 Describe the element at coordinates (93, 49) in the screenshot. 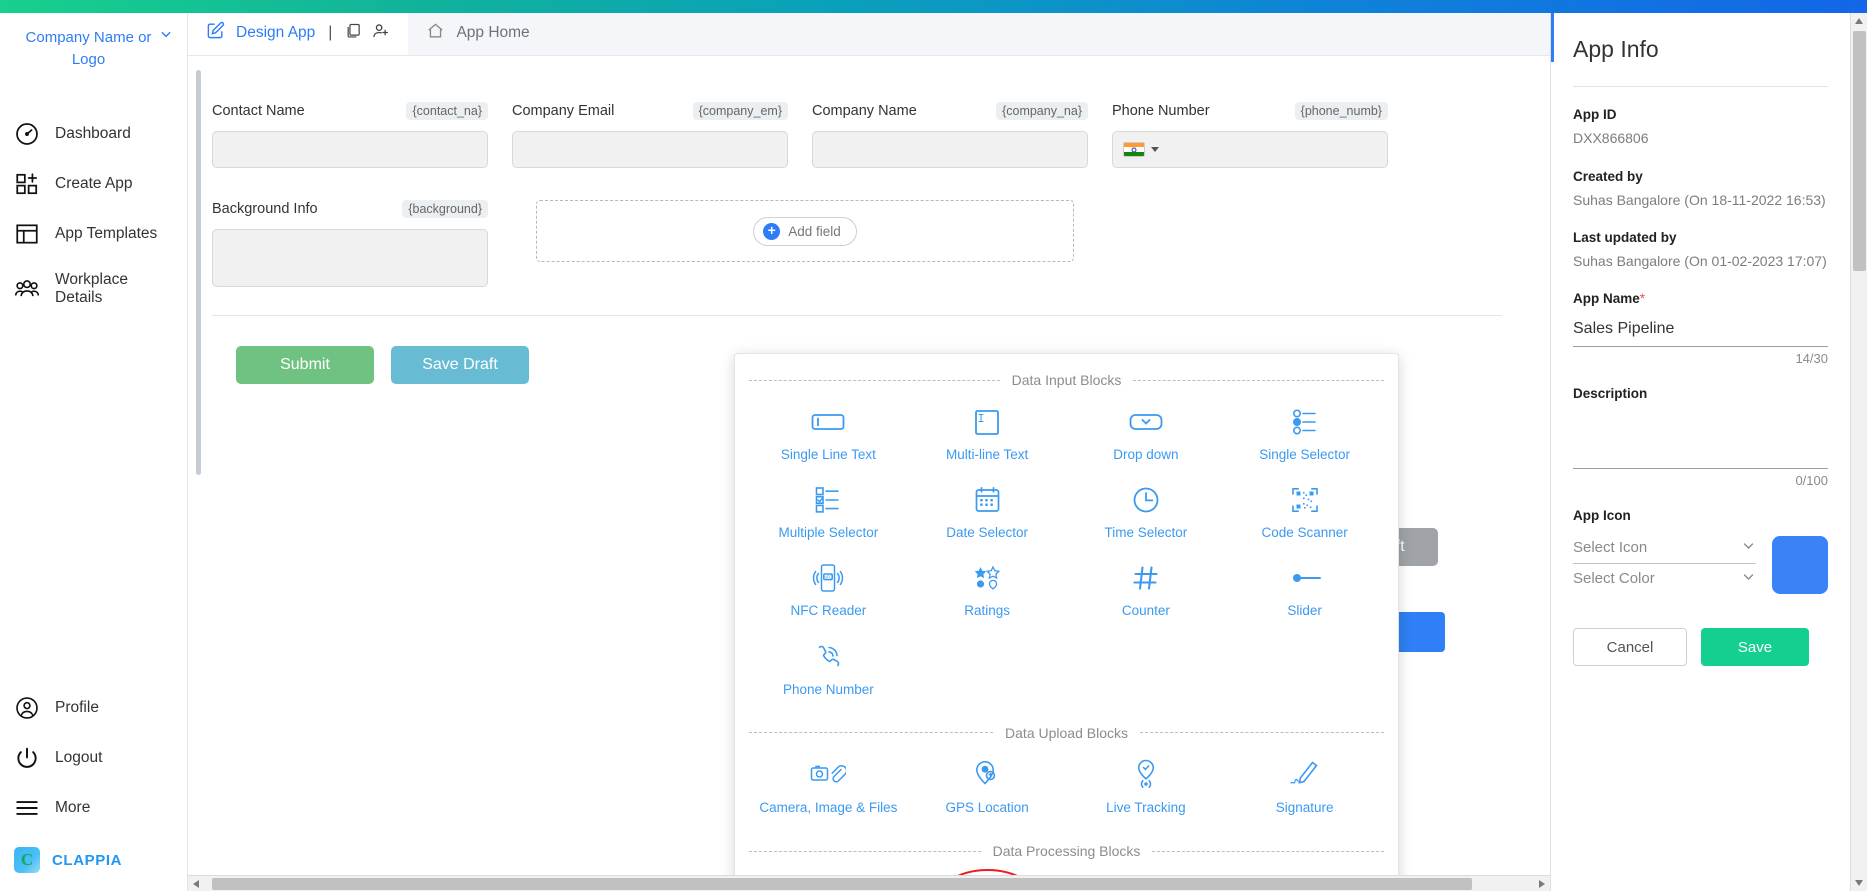

I see `company-selector: Company Name or Logo` at that location.